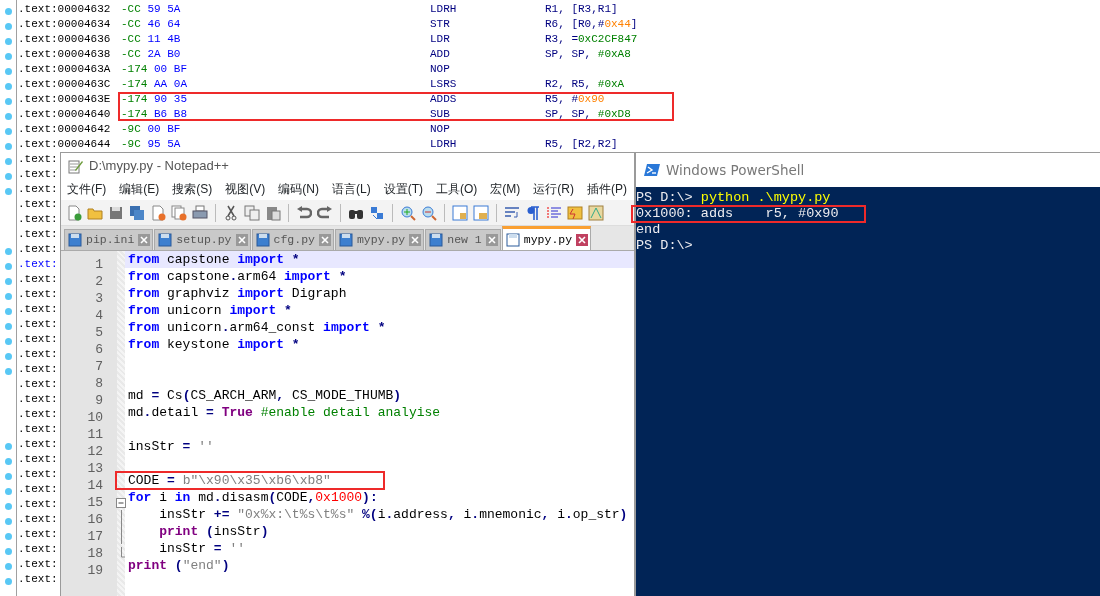 This screenshot has height=596, width=1100. What do you see at coordinates (607, 189) in the screenshot?
I see `menu-item: 插件(P)` at bounding box center [607, 189].